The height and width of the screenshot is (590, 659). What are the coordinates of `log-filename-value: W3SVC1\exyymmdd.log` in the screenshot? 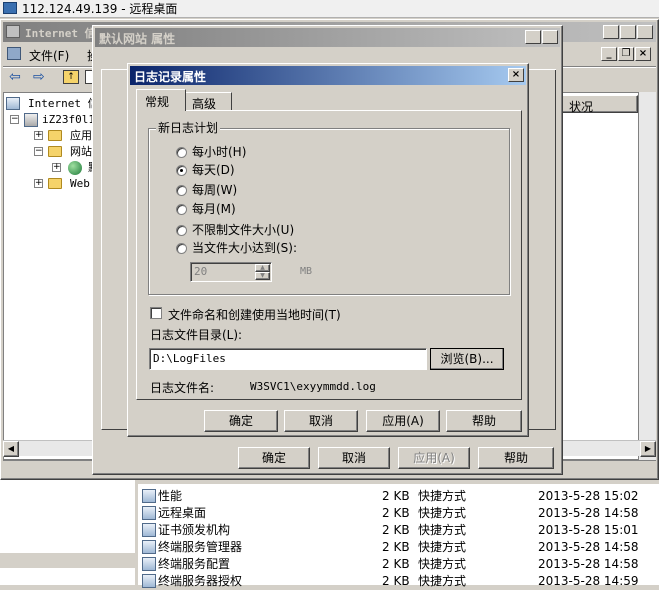 It's located at (313, 386).